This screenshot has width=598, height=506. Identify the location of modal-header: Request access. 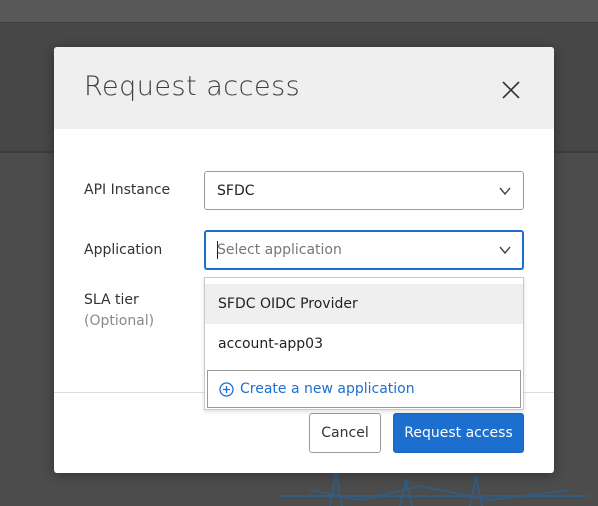
(304, 88).